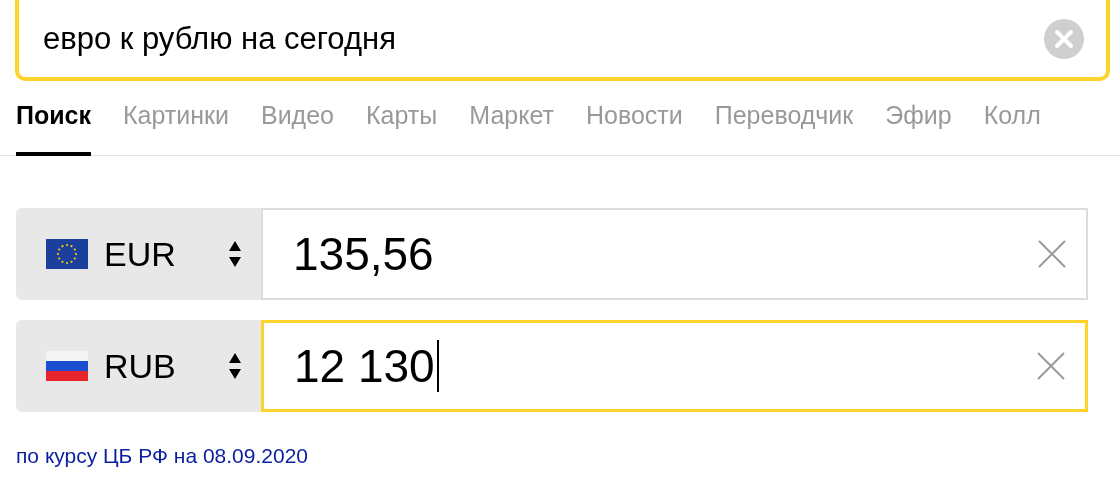 The height and width of the screenshot is (504, 1120). Describe the element at coordinates (634, 128) in the screenshot. I see `nav-tab: Новости` at that location.